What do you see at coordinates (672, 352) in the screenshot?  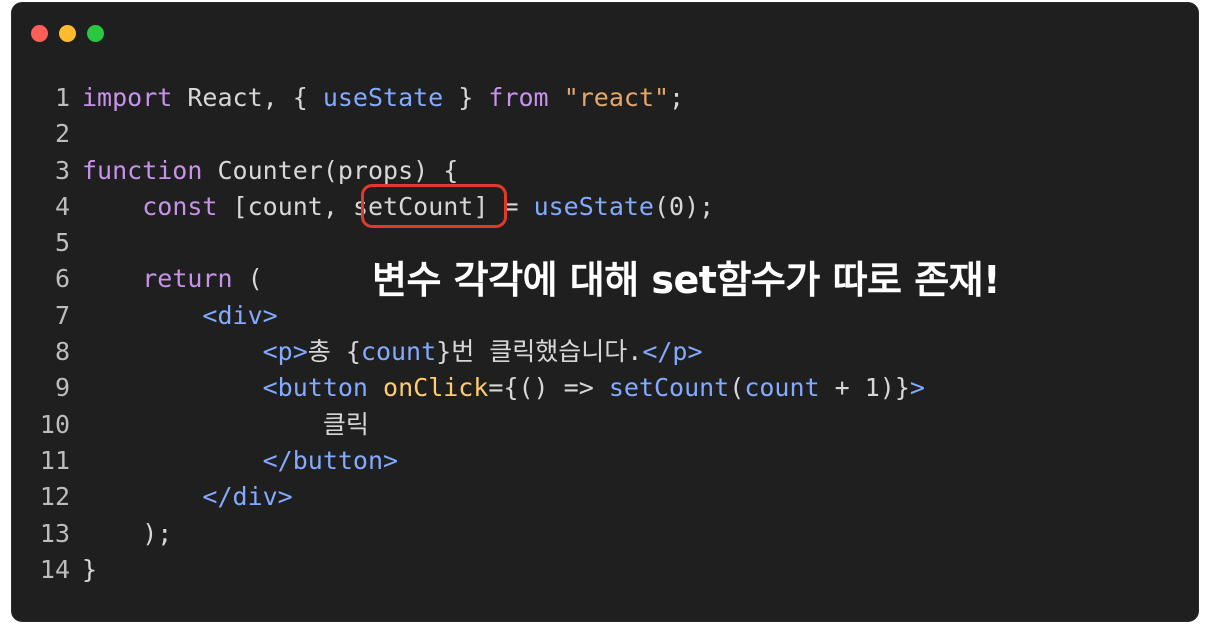 I see `code-token: </p>` at bounding box center [672, 352].